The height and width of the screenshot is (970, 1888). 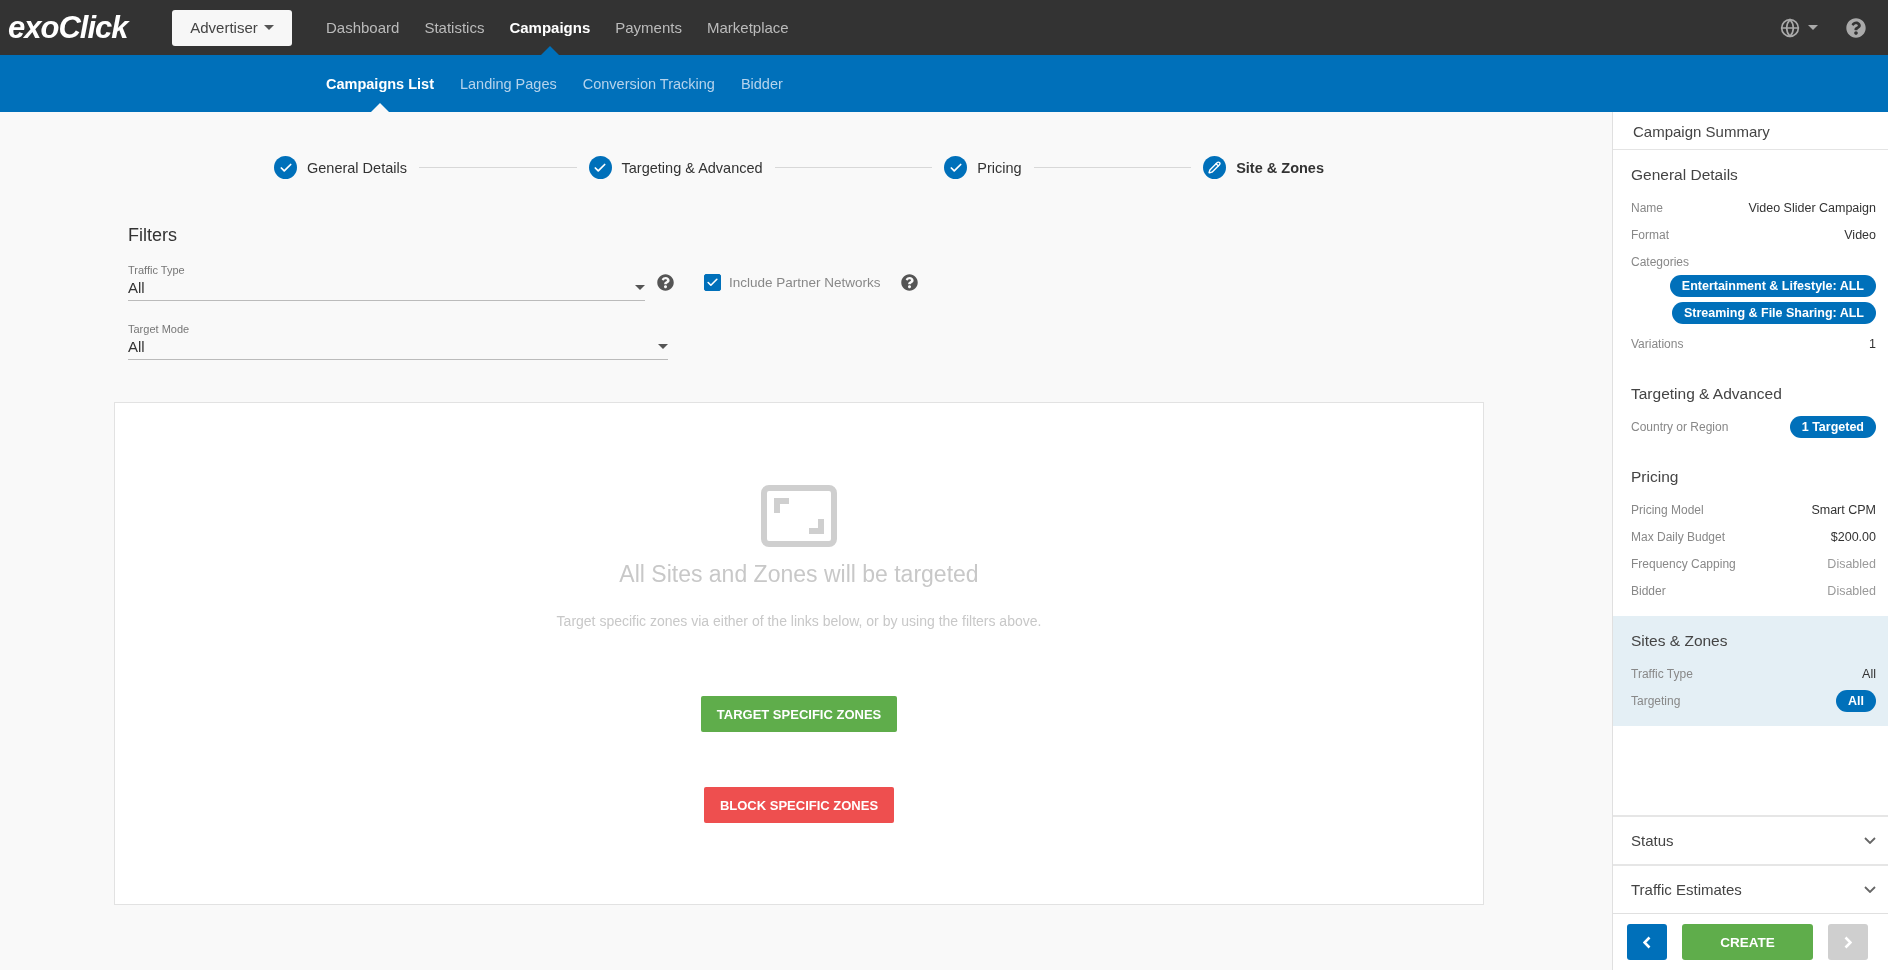 I want to click on section-title: General Details, so click(x=1685, y=175).